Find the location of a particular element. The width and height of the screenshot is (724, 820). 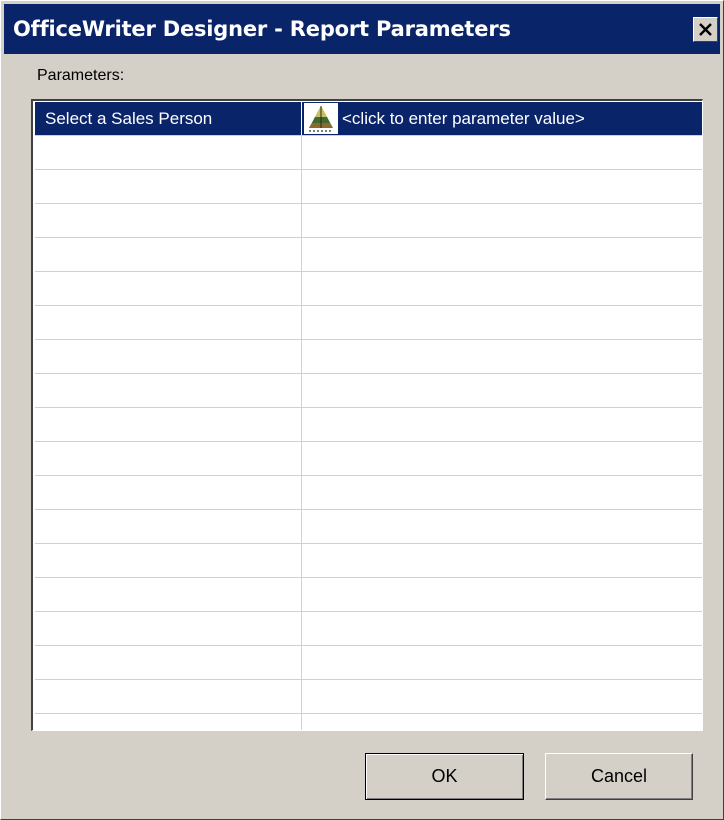

close-icon is located at coordinates (705, 29).